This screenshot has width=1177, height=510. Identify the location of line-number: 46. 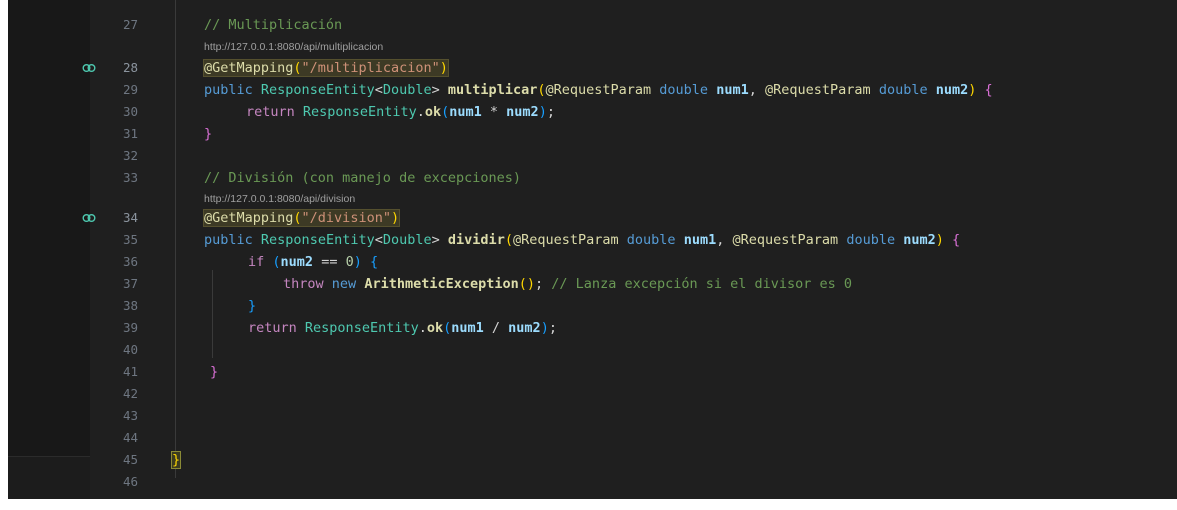
(130, 481).